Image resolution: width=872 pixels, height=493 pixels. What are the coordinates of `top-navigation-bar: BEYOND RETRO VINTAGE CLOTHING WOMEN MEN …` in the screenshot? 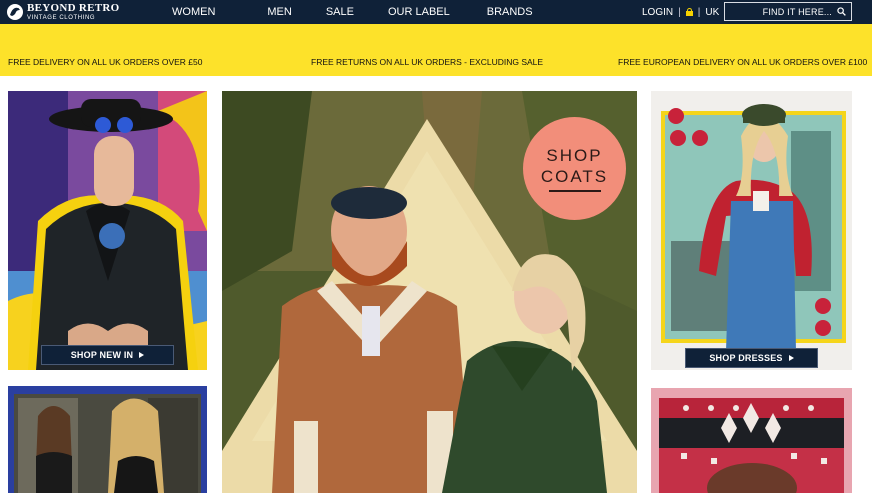 It's located at (436, 12).